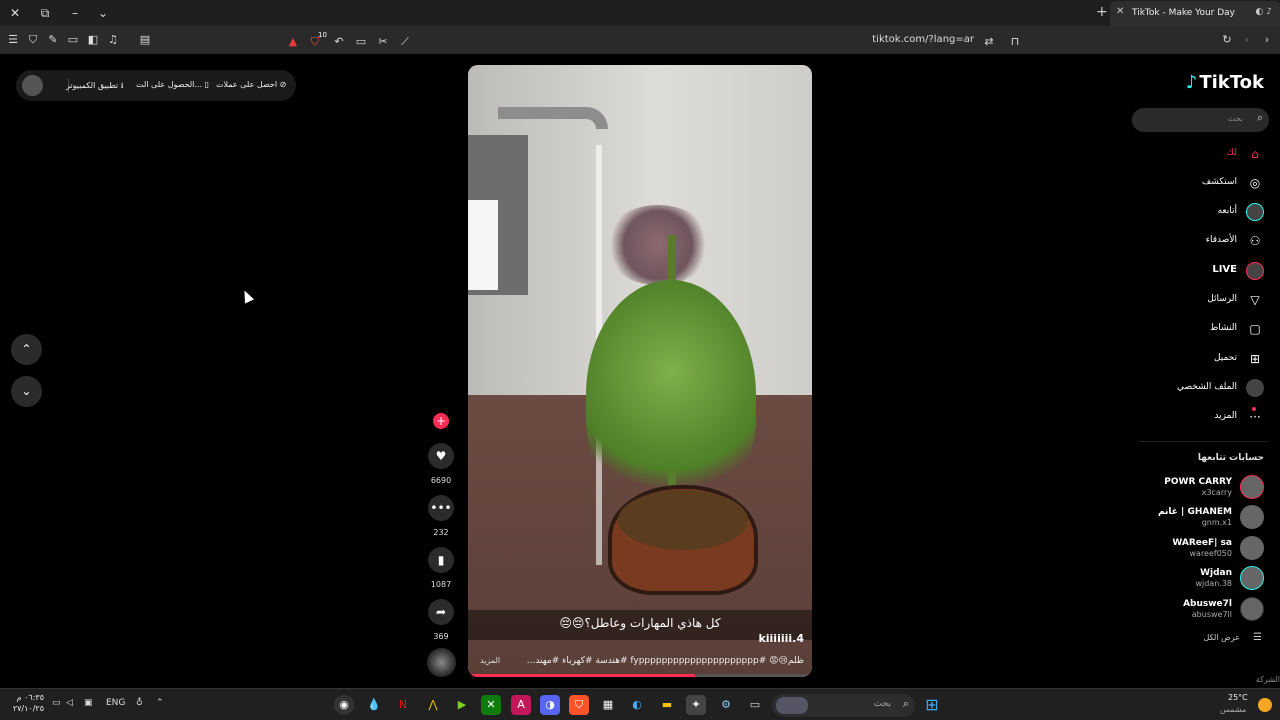 Image resolution: width=1280 pixels, height=720 pixels. What do you see at coordinates (339, 42) in the screenshot?
I see `back-arrow-icon: ↶` at bounding box center [339, 42].